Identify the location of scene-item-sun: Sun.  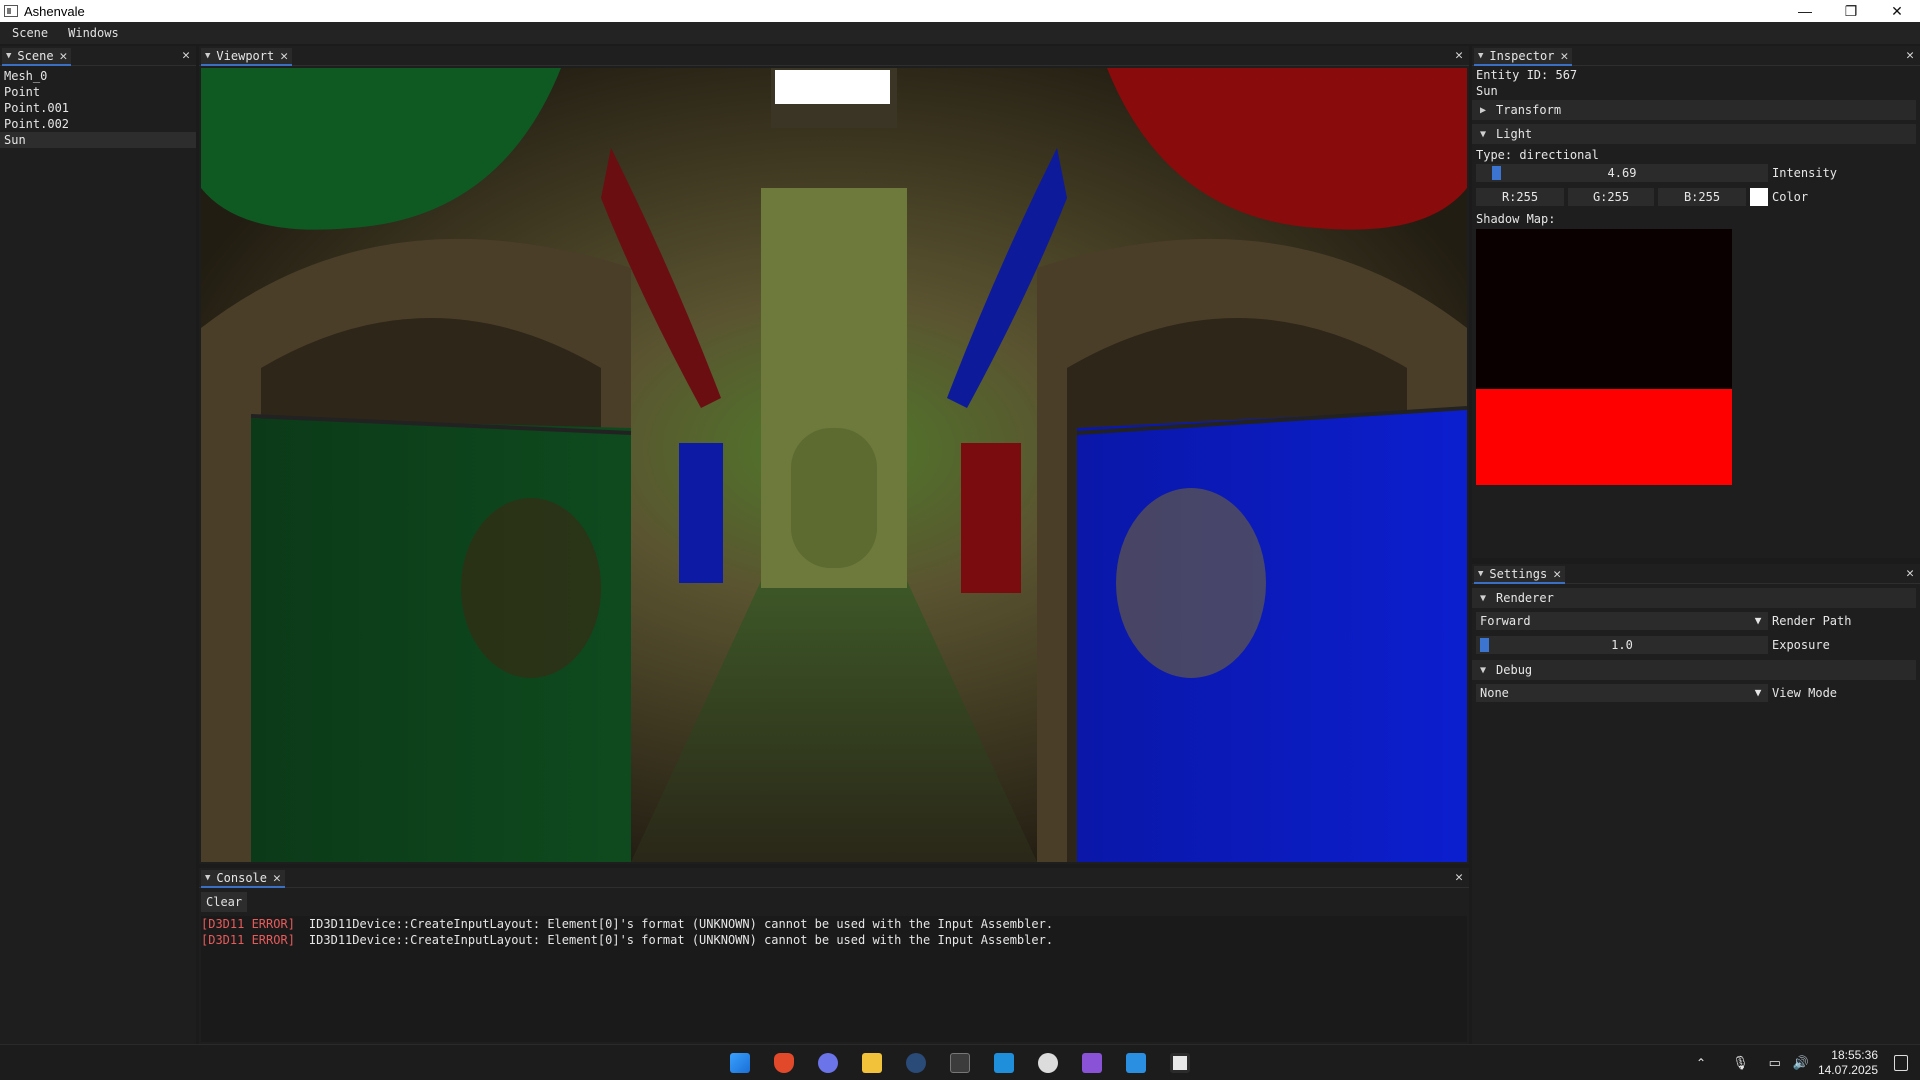
(98, 140).